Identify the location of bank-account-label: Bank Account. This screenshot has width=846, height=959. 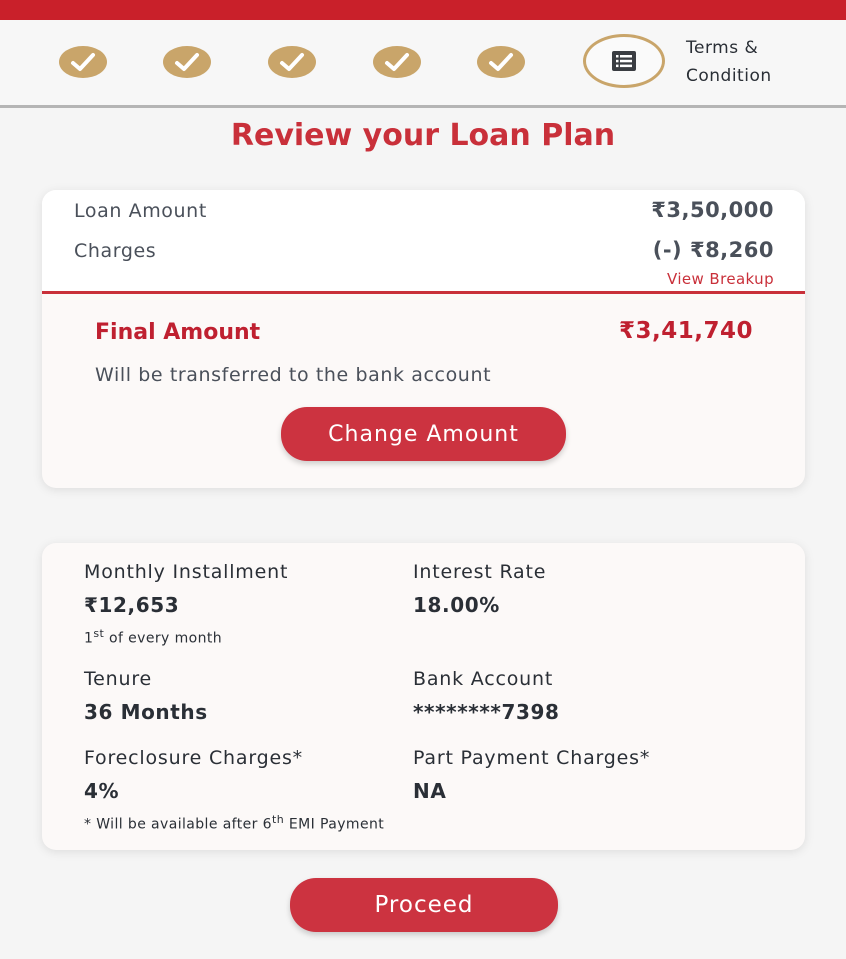
(483, 679).